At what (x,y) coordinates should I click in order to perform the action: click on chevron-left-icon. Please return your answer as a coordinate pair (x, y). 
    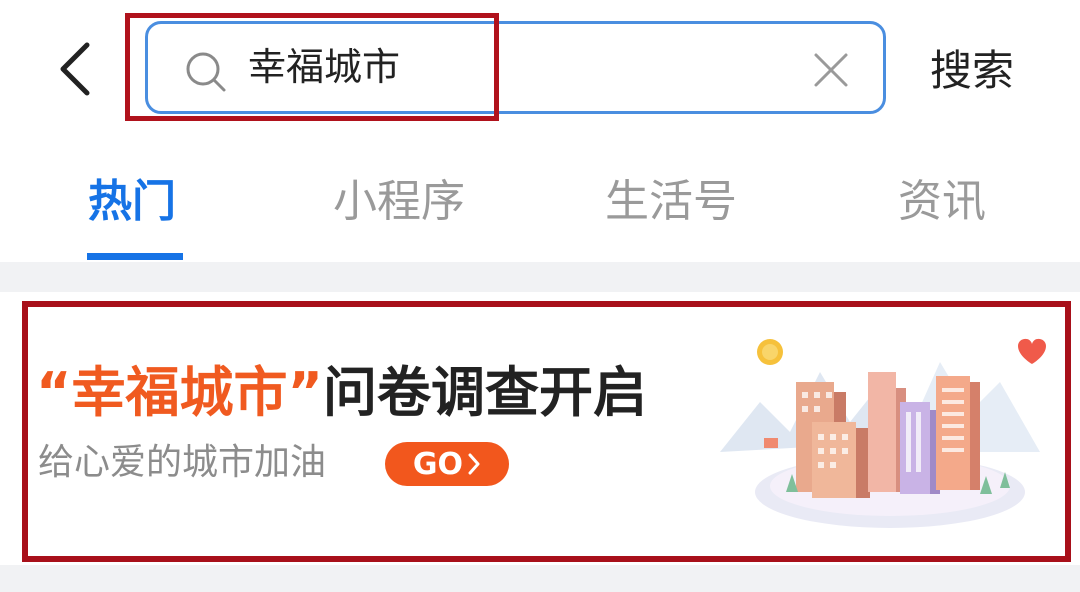
    Looking at the image, I should click on (75, 69).